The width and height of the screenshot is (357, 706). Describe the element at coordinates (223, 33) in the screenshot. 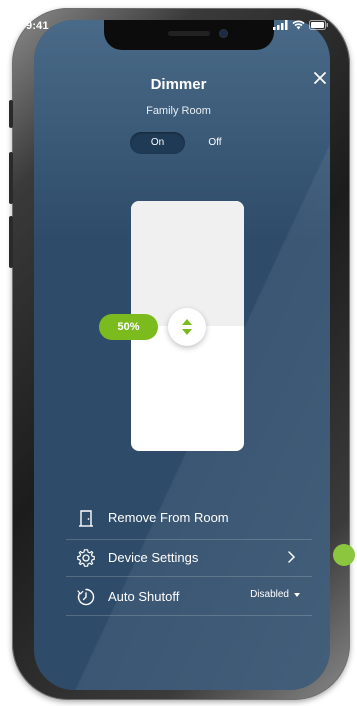

I see `front-camera` at that location.